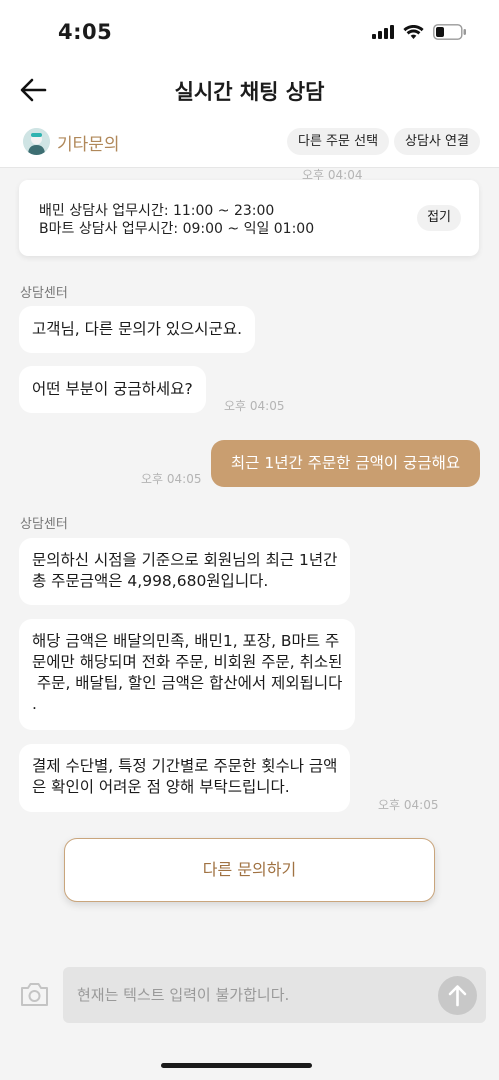 This screenshot has width=499, height=1080. Describe the element at coordinates (249, 870) in the screenshot. I see `other-inquiry-button: 다른 문의하기` at that location.